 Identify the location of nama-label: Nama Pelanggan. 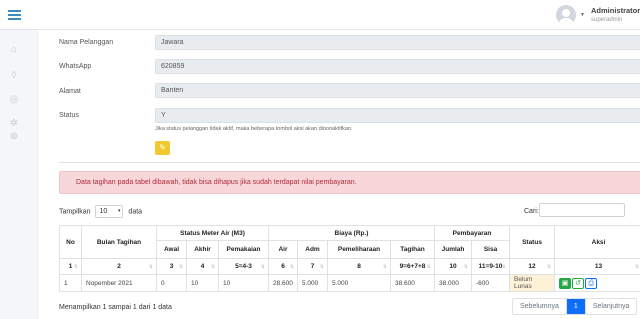
(86, 42).